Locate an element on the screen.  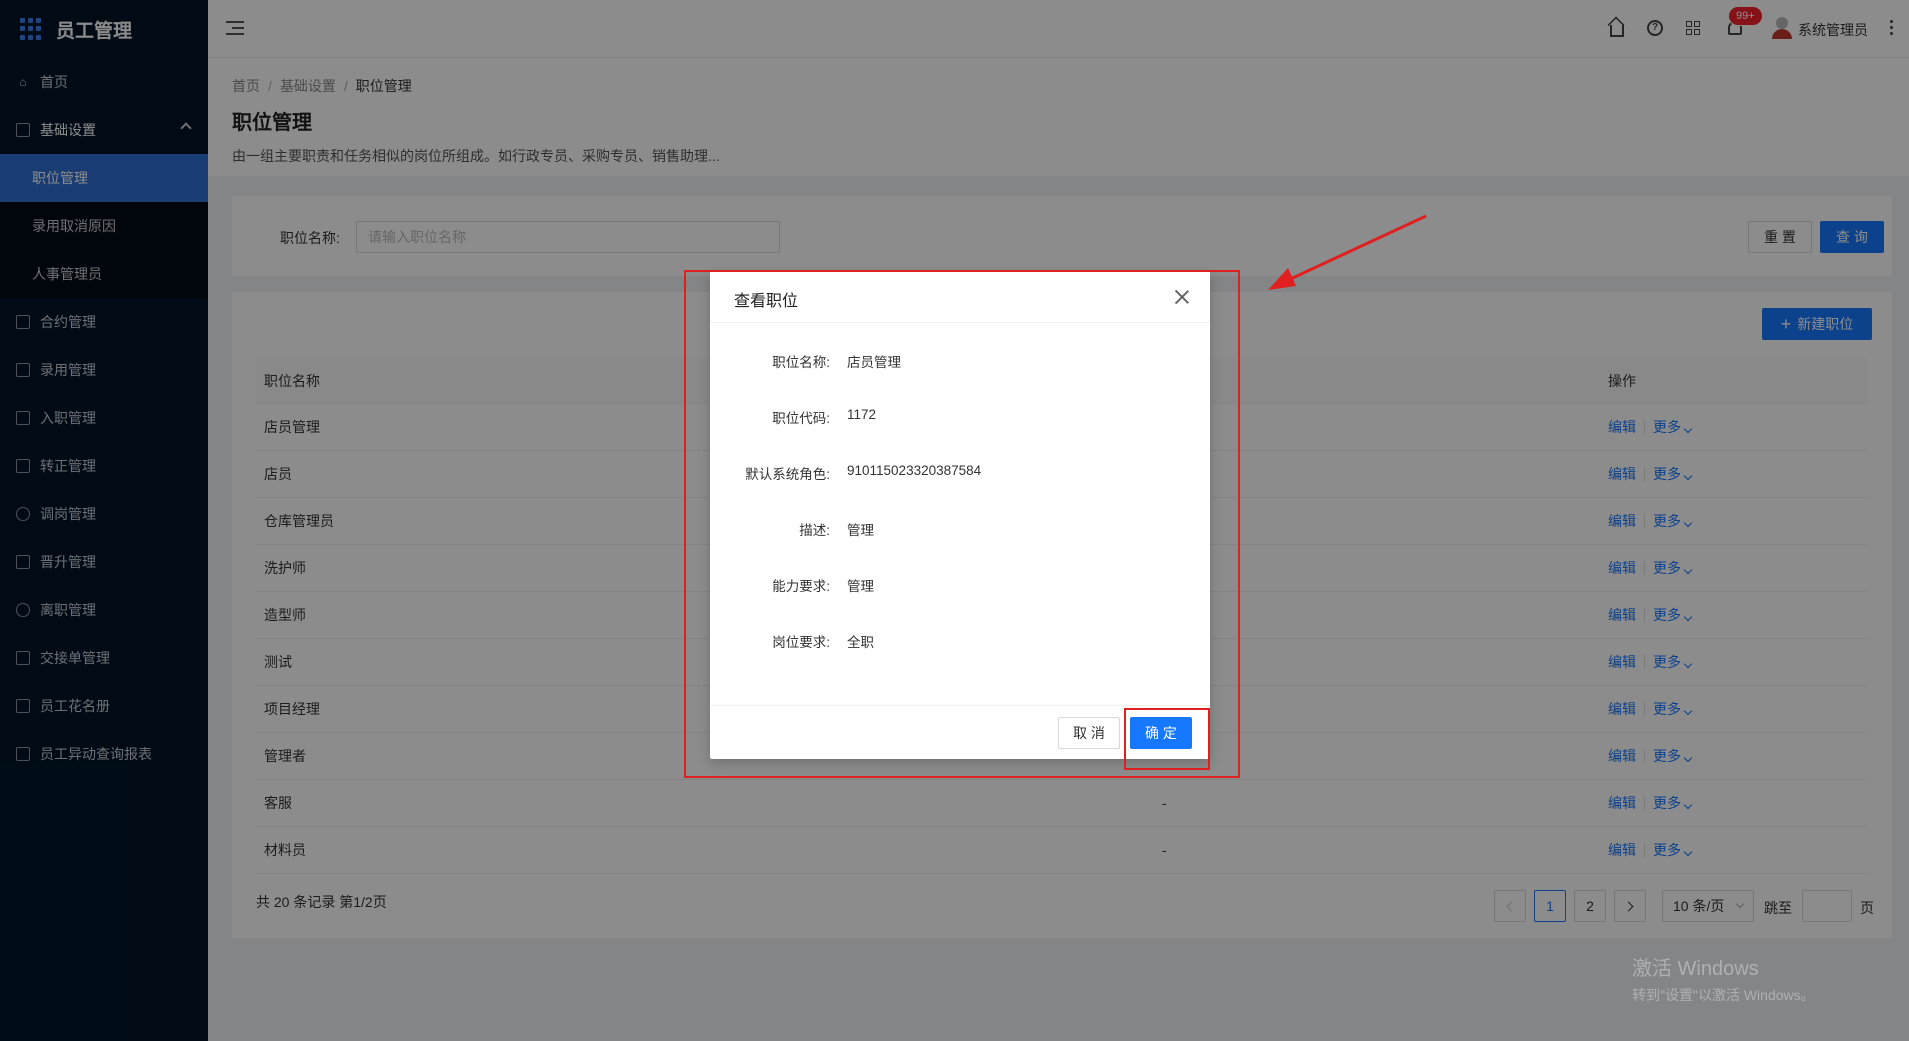
windows-activation-watermark: 激活 Windows 转到"设置"以激活 Windows。 is located at coordinates (1723, 978).